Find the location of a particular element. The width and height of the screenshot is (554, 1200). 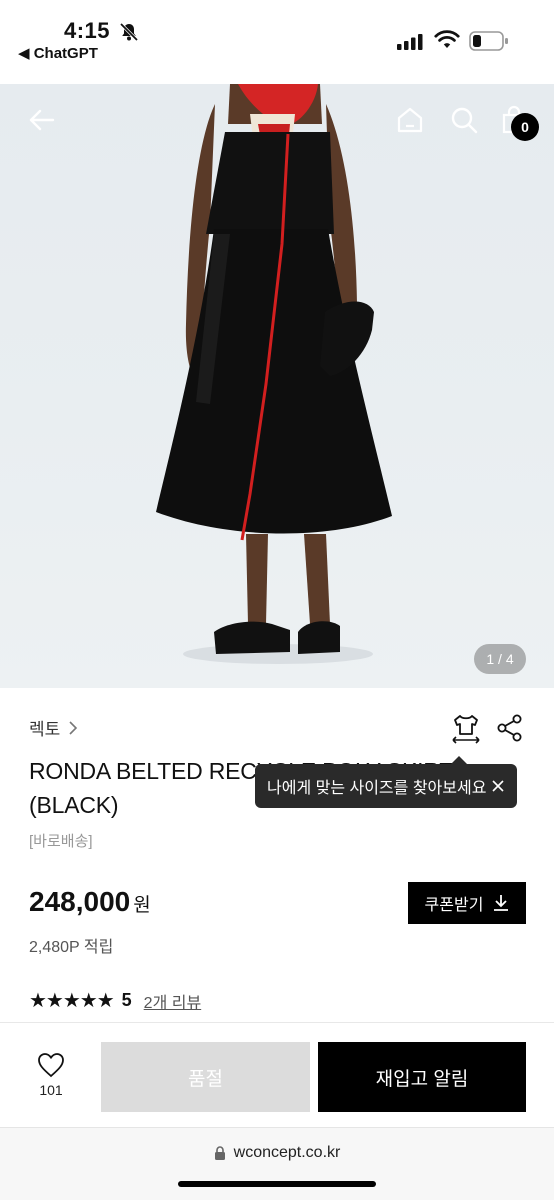

close-icon is located at coordinates (498, 786).